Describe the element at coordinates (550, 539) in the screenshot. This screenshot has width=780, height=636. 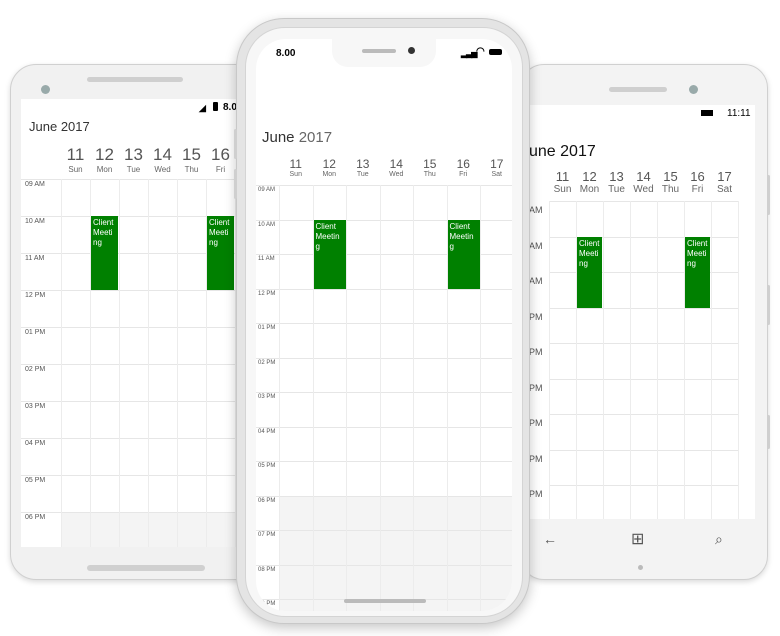
I see `back-icon: ←` at that location.